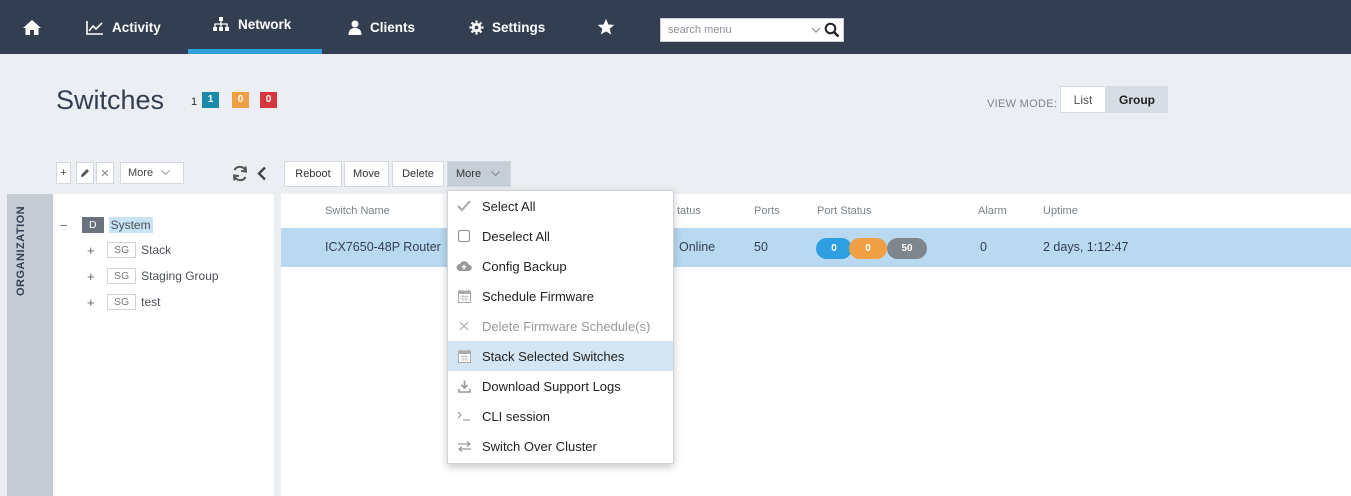 The height and width of the screenshot is (496, 1351). I want to click on nav-activity-label: Activity, so click(136, 27).